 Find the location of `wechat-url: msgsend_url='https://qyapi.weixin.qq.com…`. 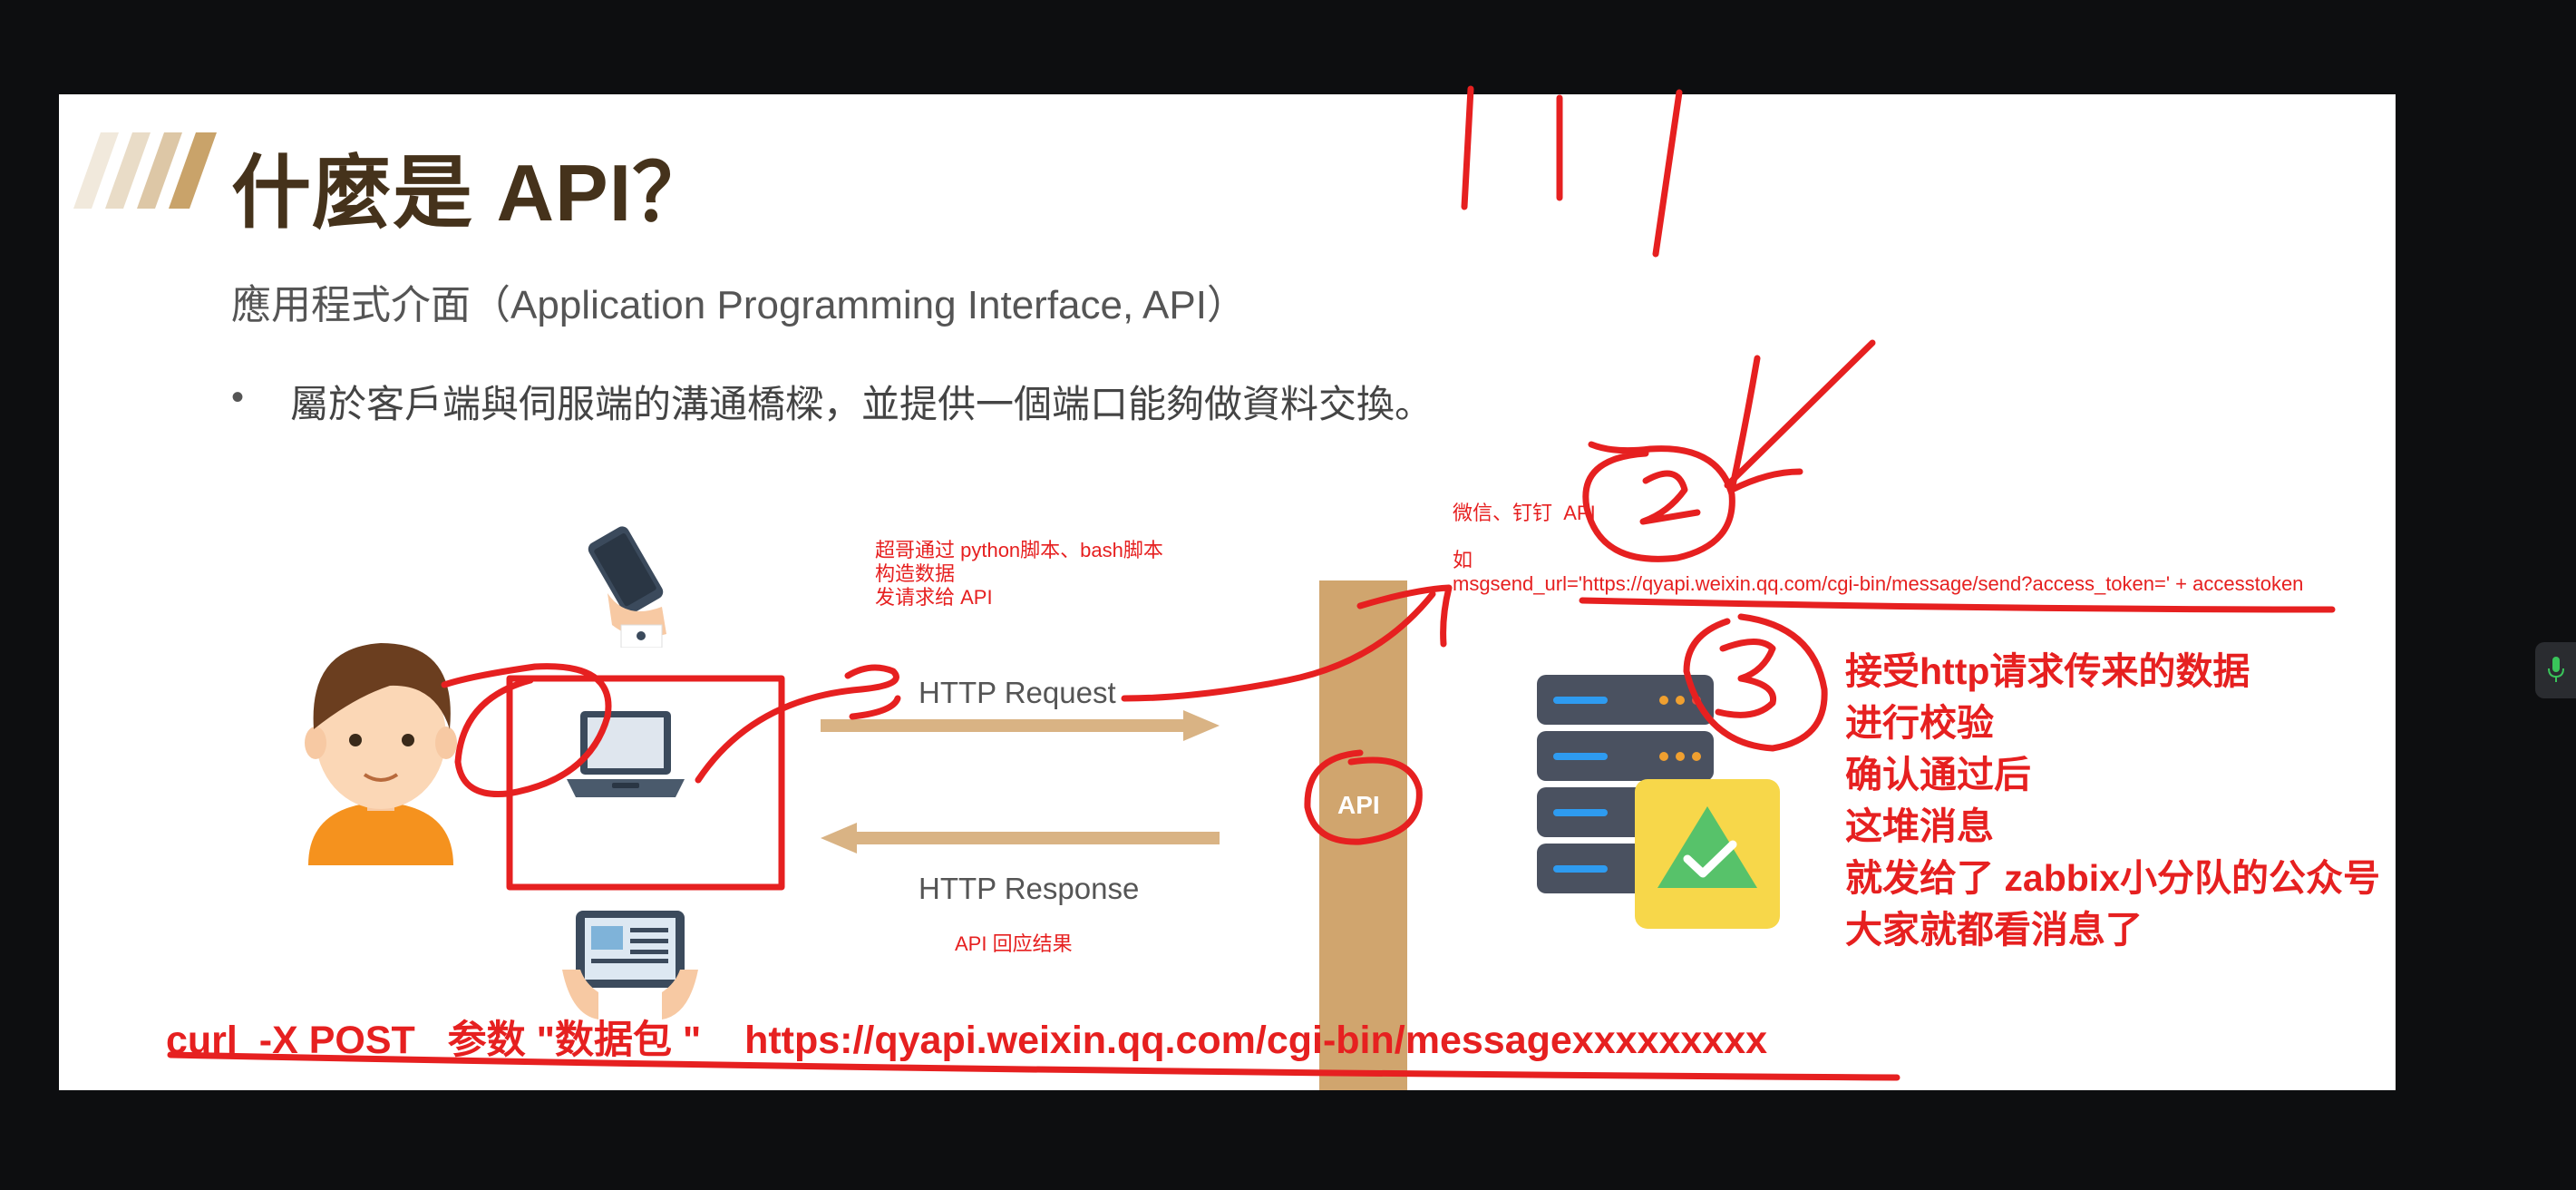

wechat-url: msgsend_url='https://qyapi.weixin.qq.com… is located at coordinates (1878, 583).